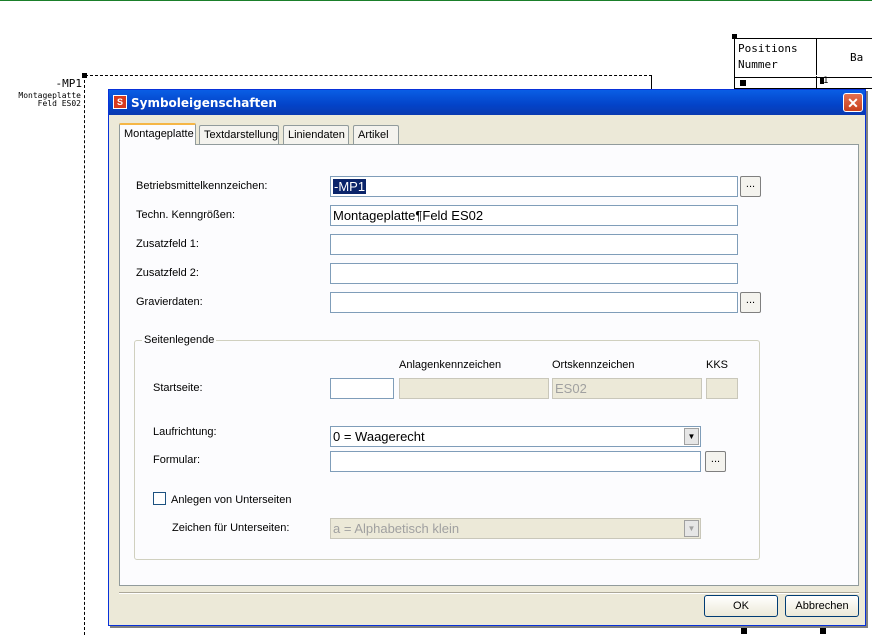 The image size is (872, 635). I want to click on kks-column-label: KKS, so click(717, 365).